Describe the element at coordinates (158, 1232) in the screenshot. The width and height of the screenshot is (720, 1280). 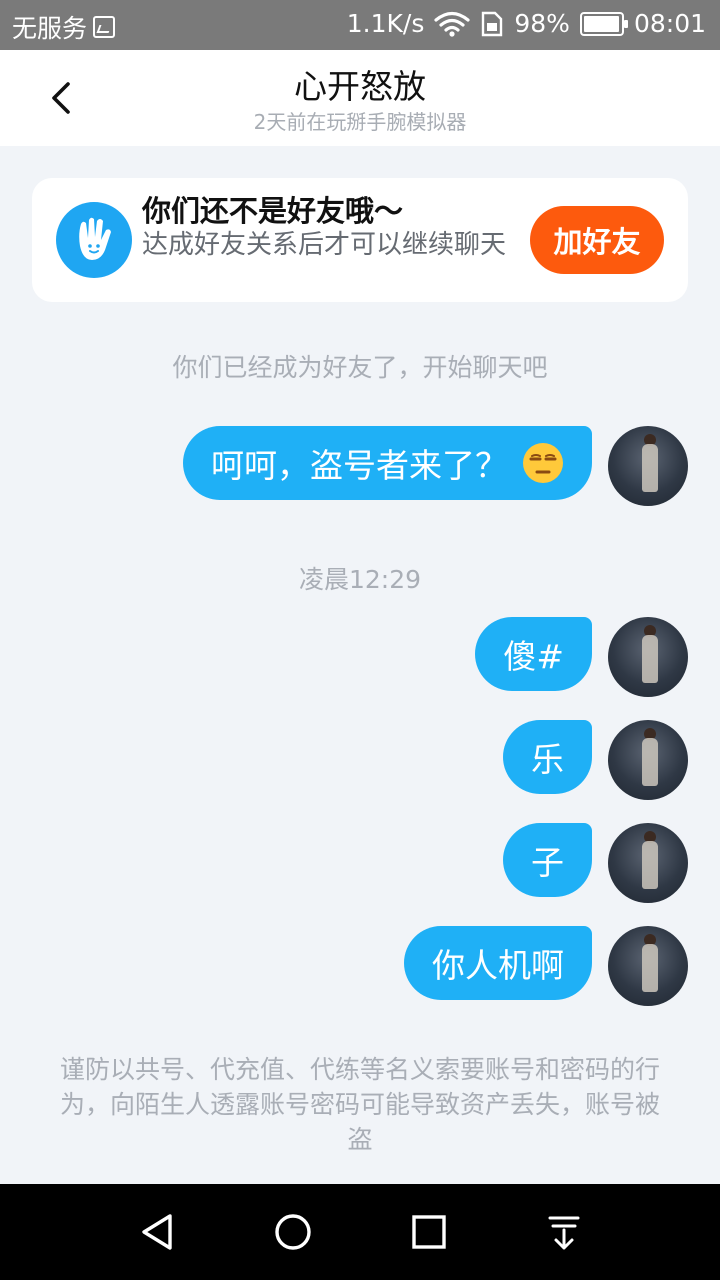
I see `back-triangle-icon` at that location.